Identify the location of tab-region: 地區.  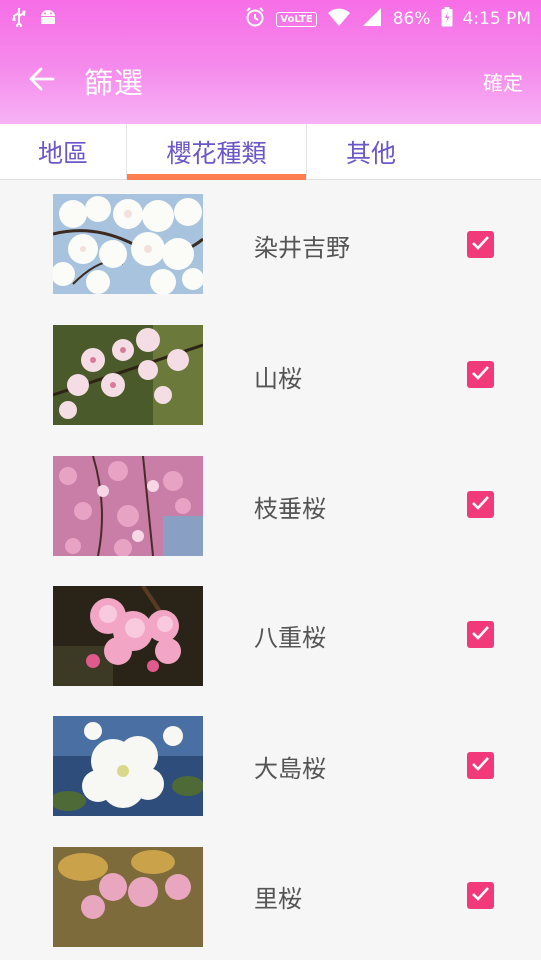
(63, 151).